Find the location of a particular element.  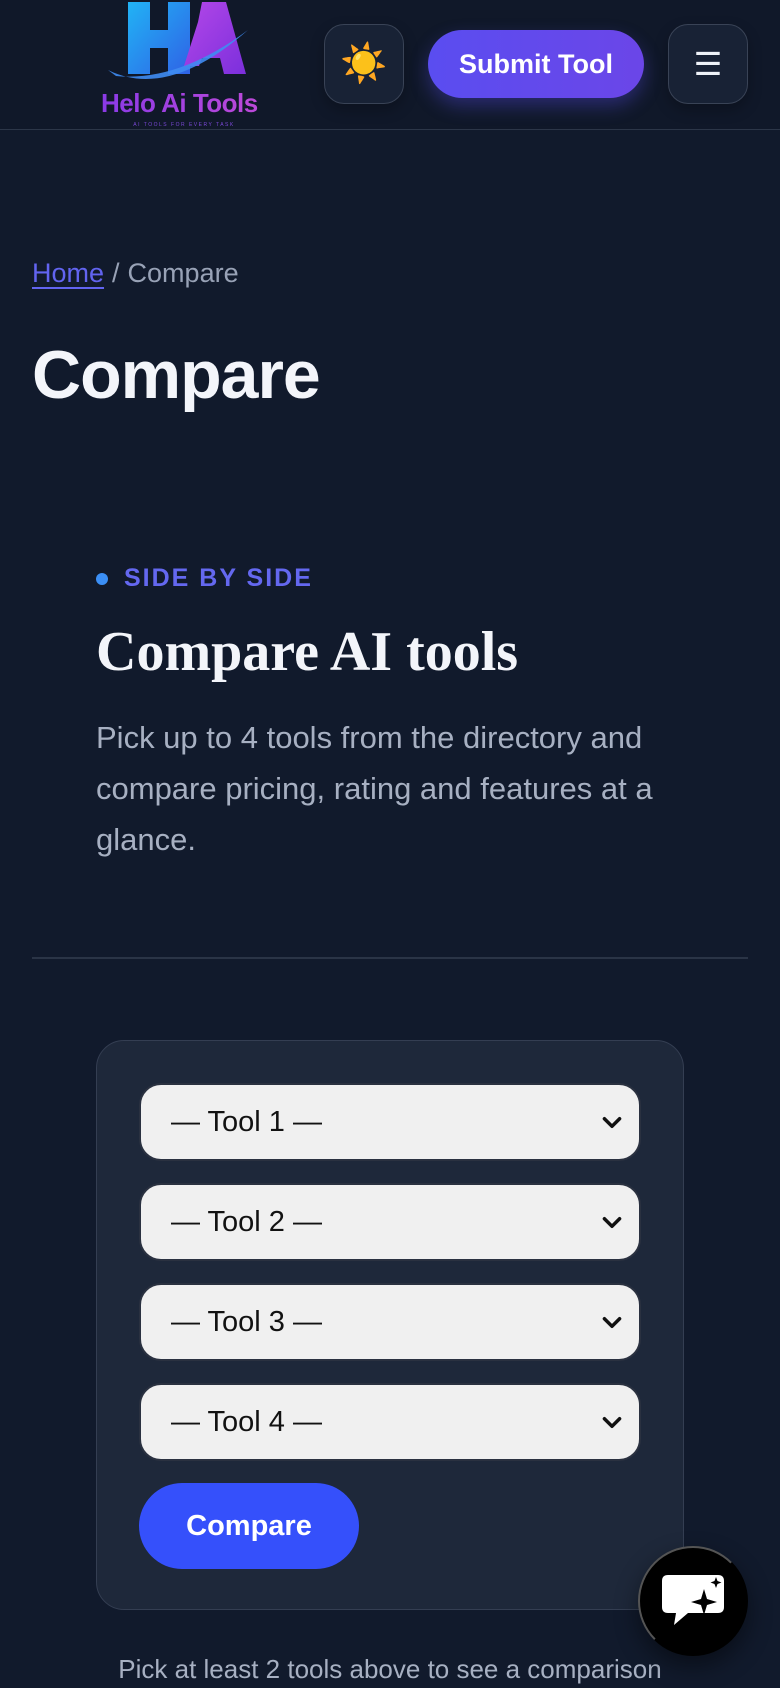

tool-select-1: — Tool 1 — is located at coordinates (390, 1122).